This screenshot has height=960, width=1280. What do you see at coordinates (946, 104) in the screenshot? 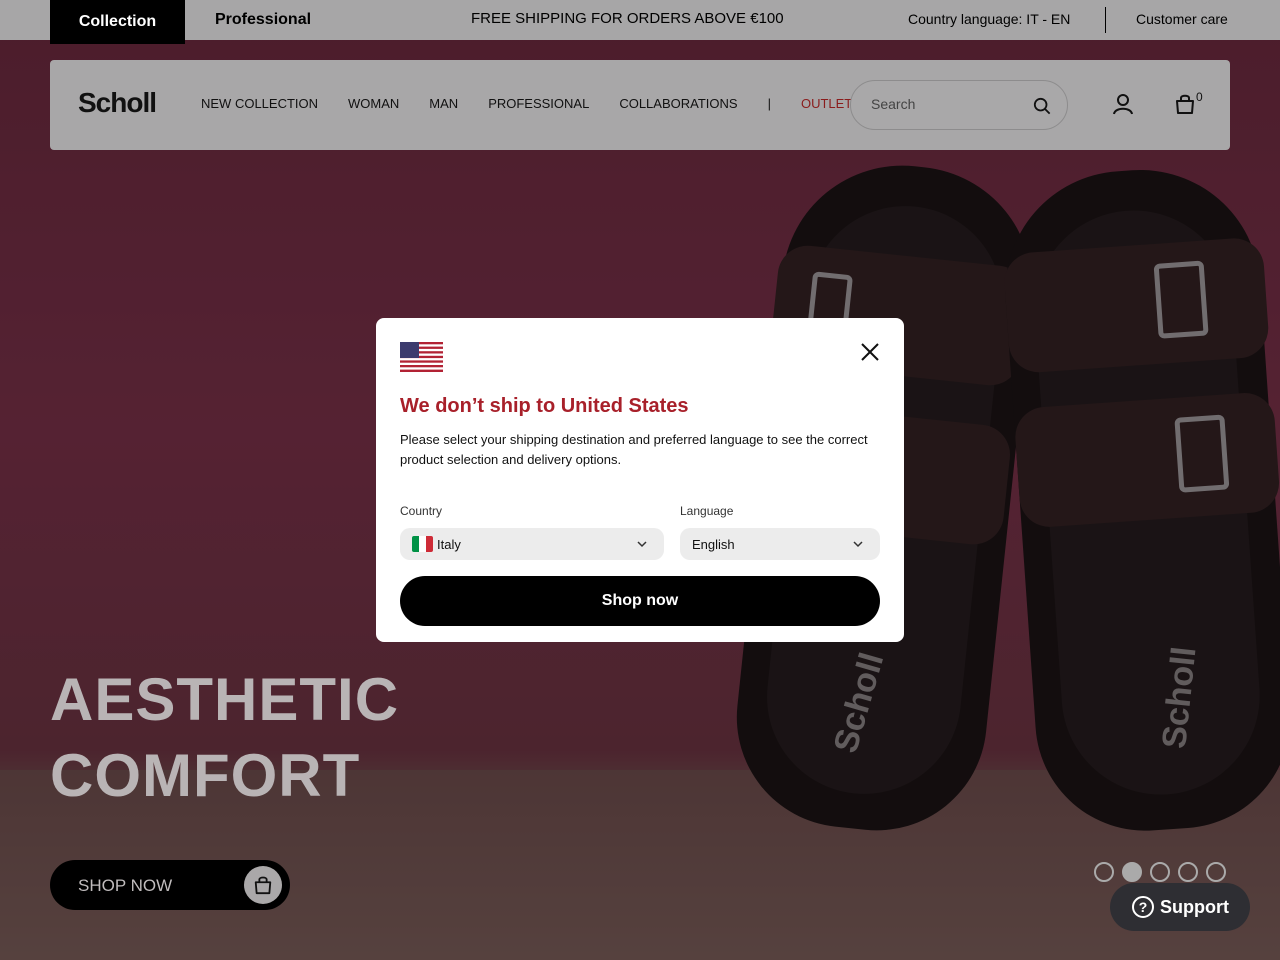
I see `search-input` at bounding box center [946, 104].